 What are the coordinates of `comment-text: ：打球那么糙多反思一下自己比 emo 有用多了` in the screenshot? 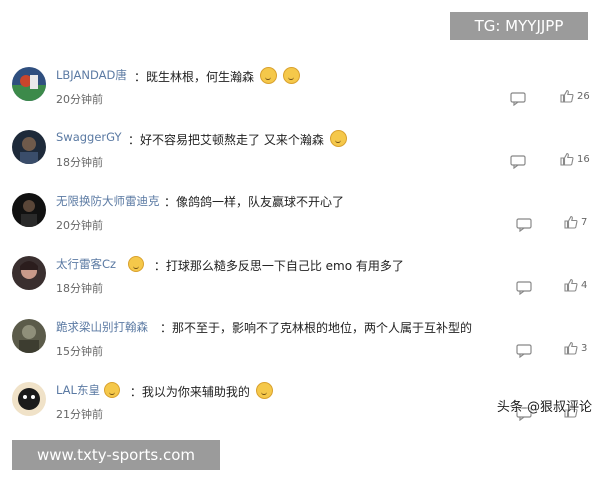 It's located at (264, 265).